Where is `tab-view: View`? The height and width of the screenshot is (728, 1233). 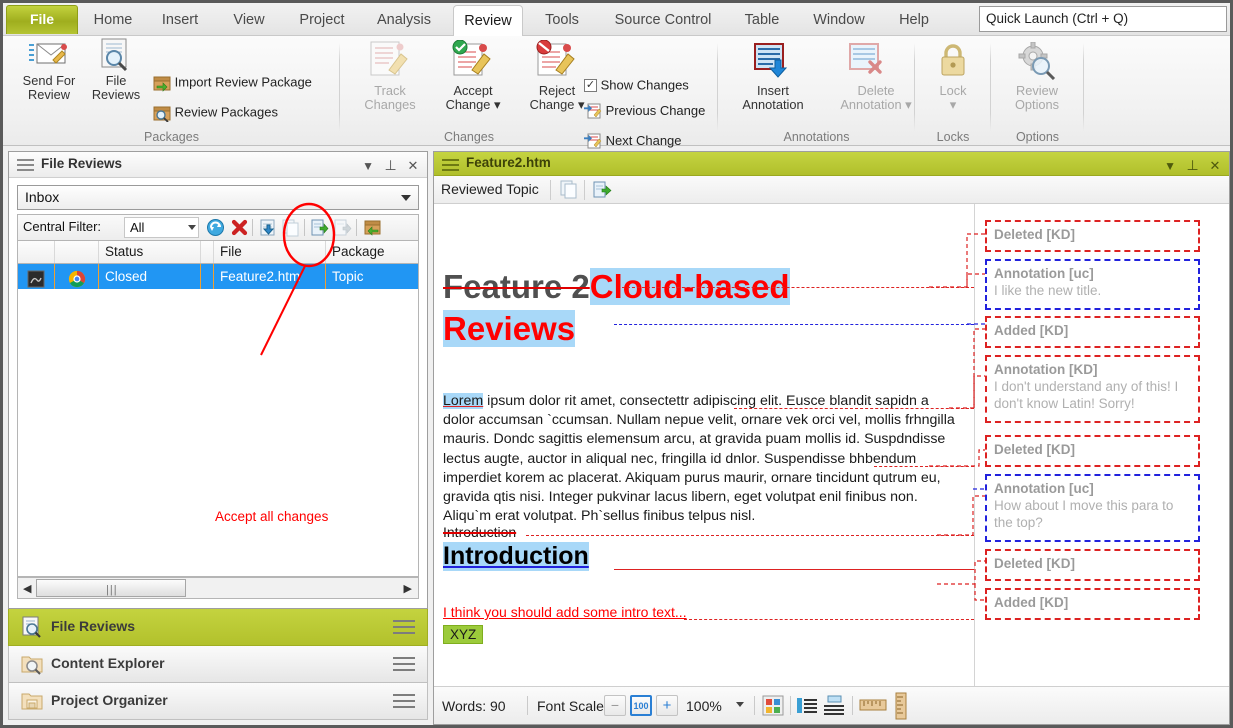
tab-view: View is located at coordinates (249, 21).